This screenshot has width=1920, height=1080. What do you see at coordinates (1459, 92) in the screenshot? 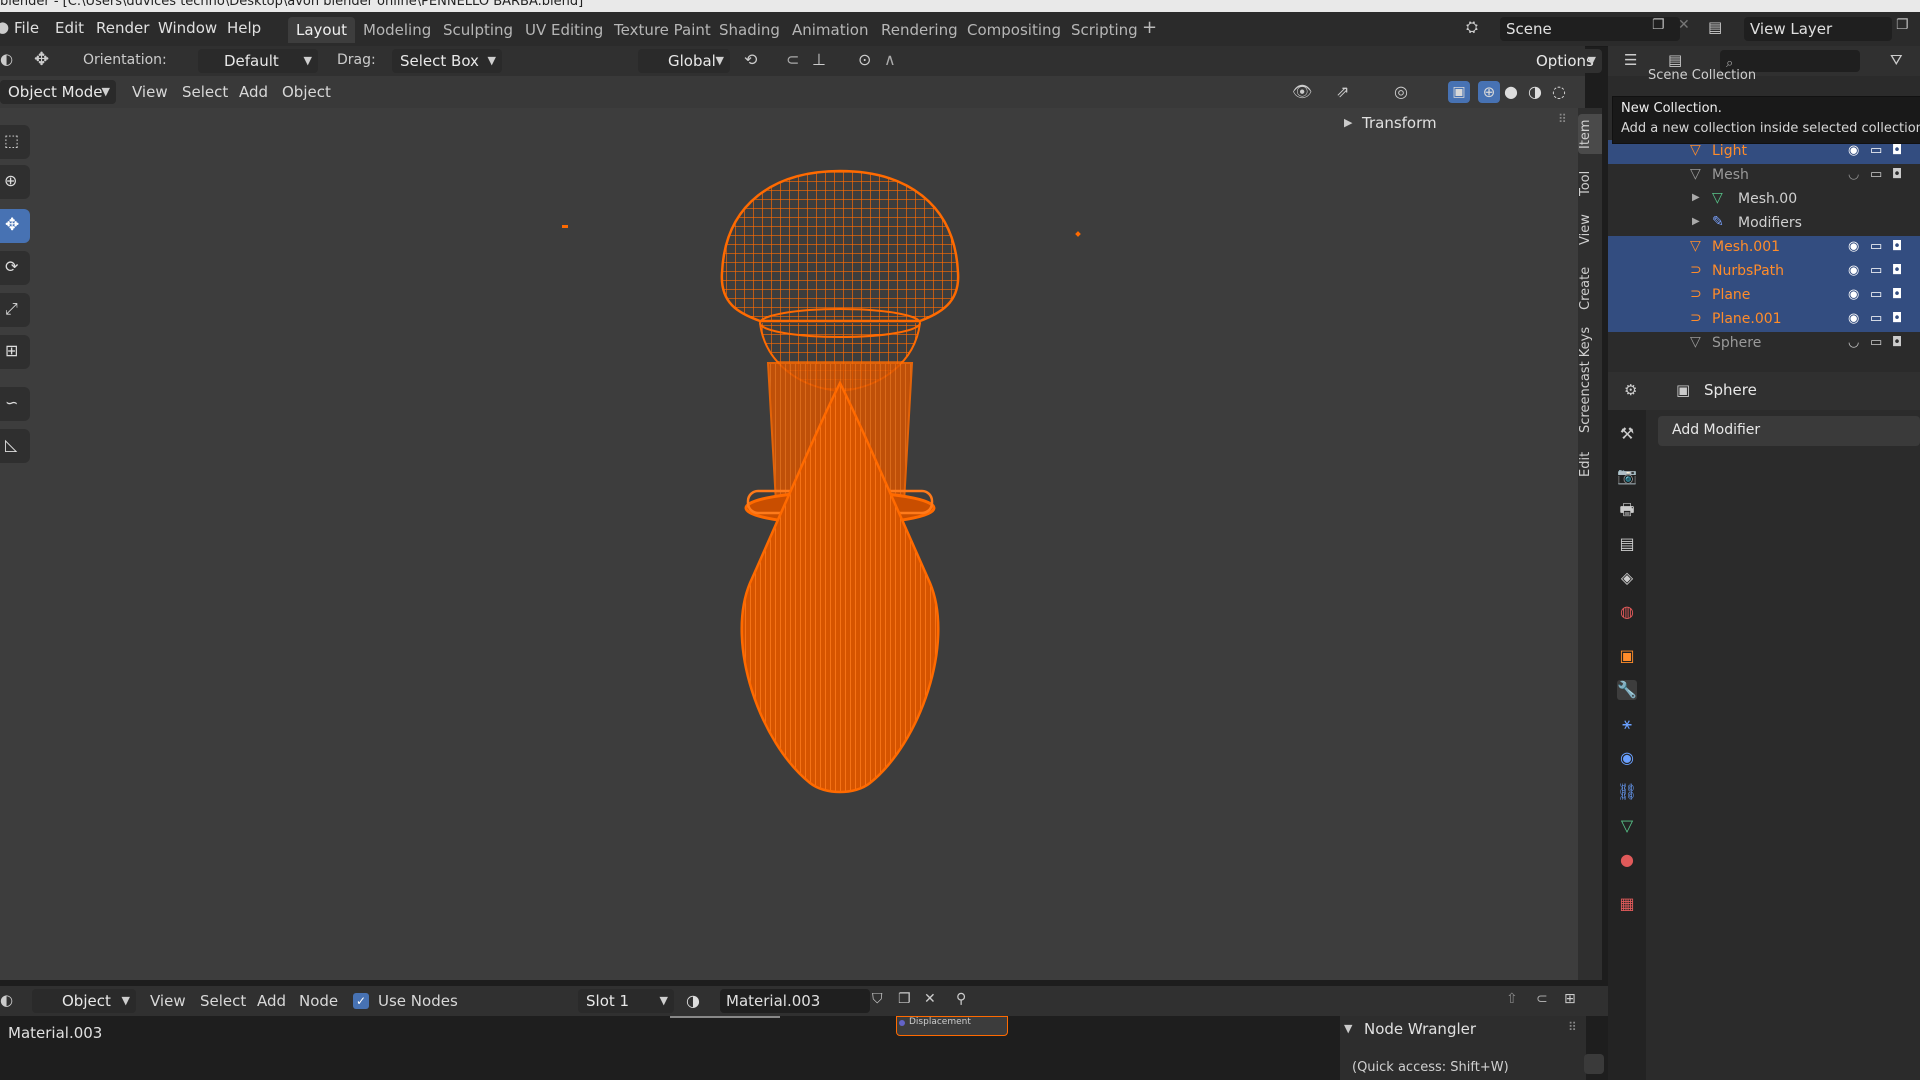
I see `xray-toggle-icon: ▣` at bounding box center [1459, 92].